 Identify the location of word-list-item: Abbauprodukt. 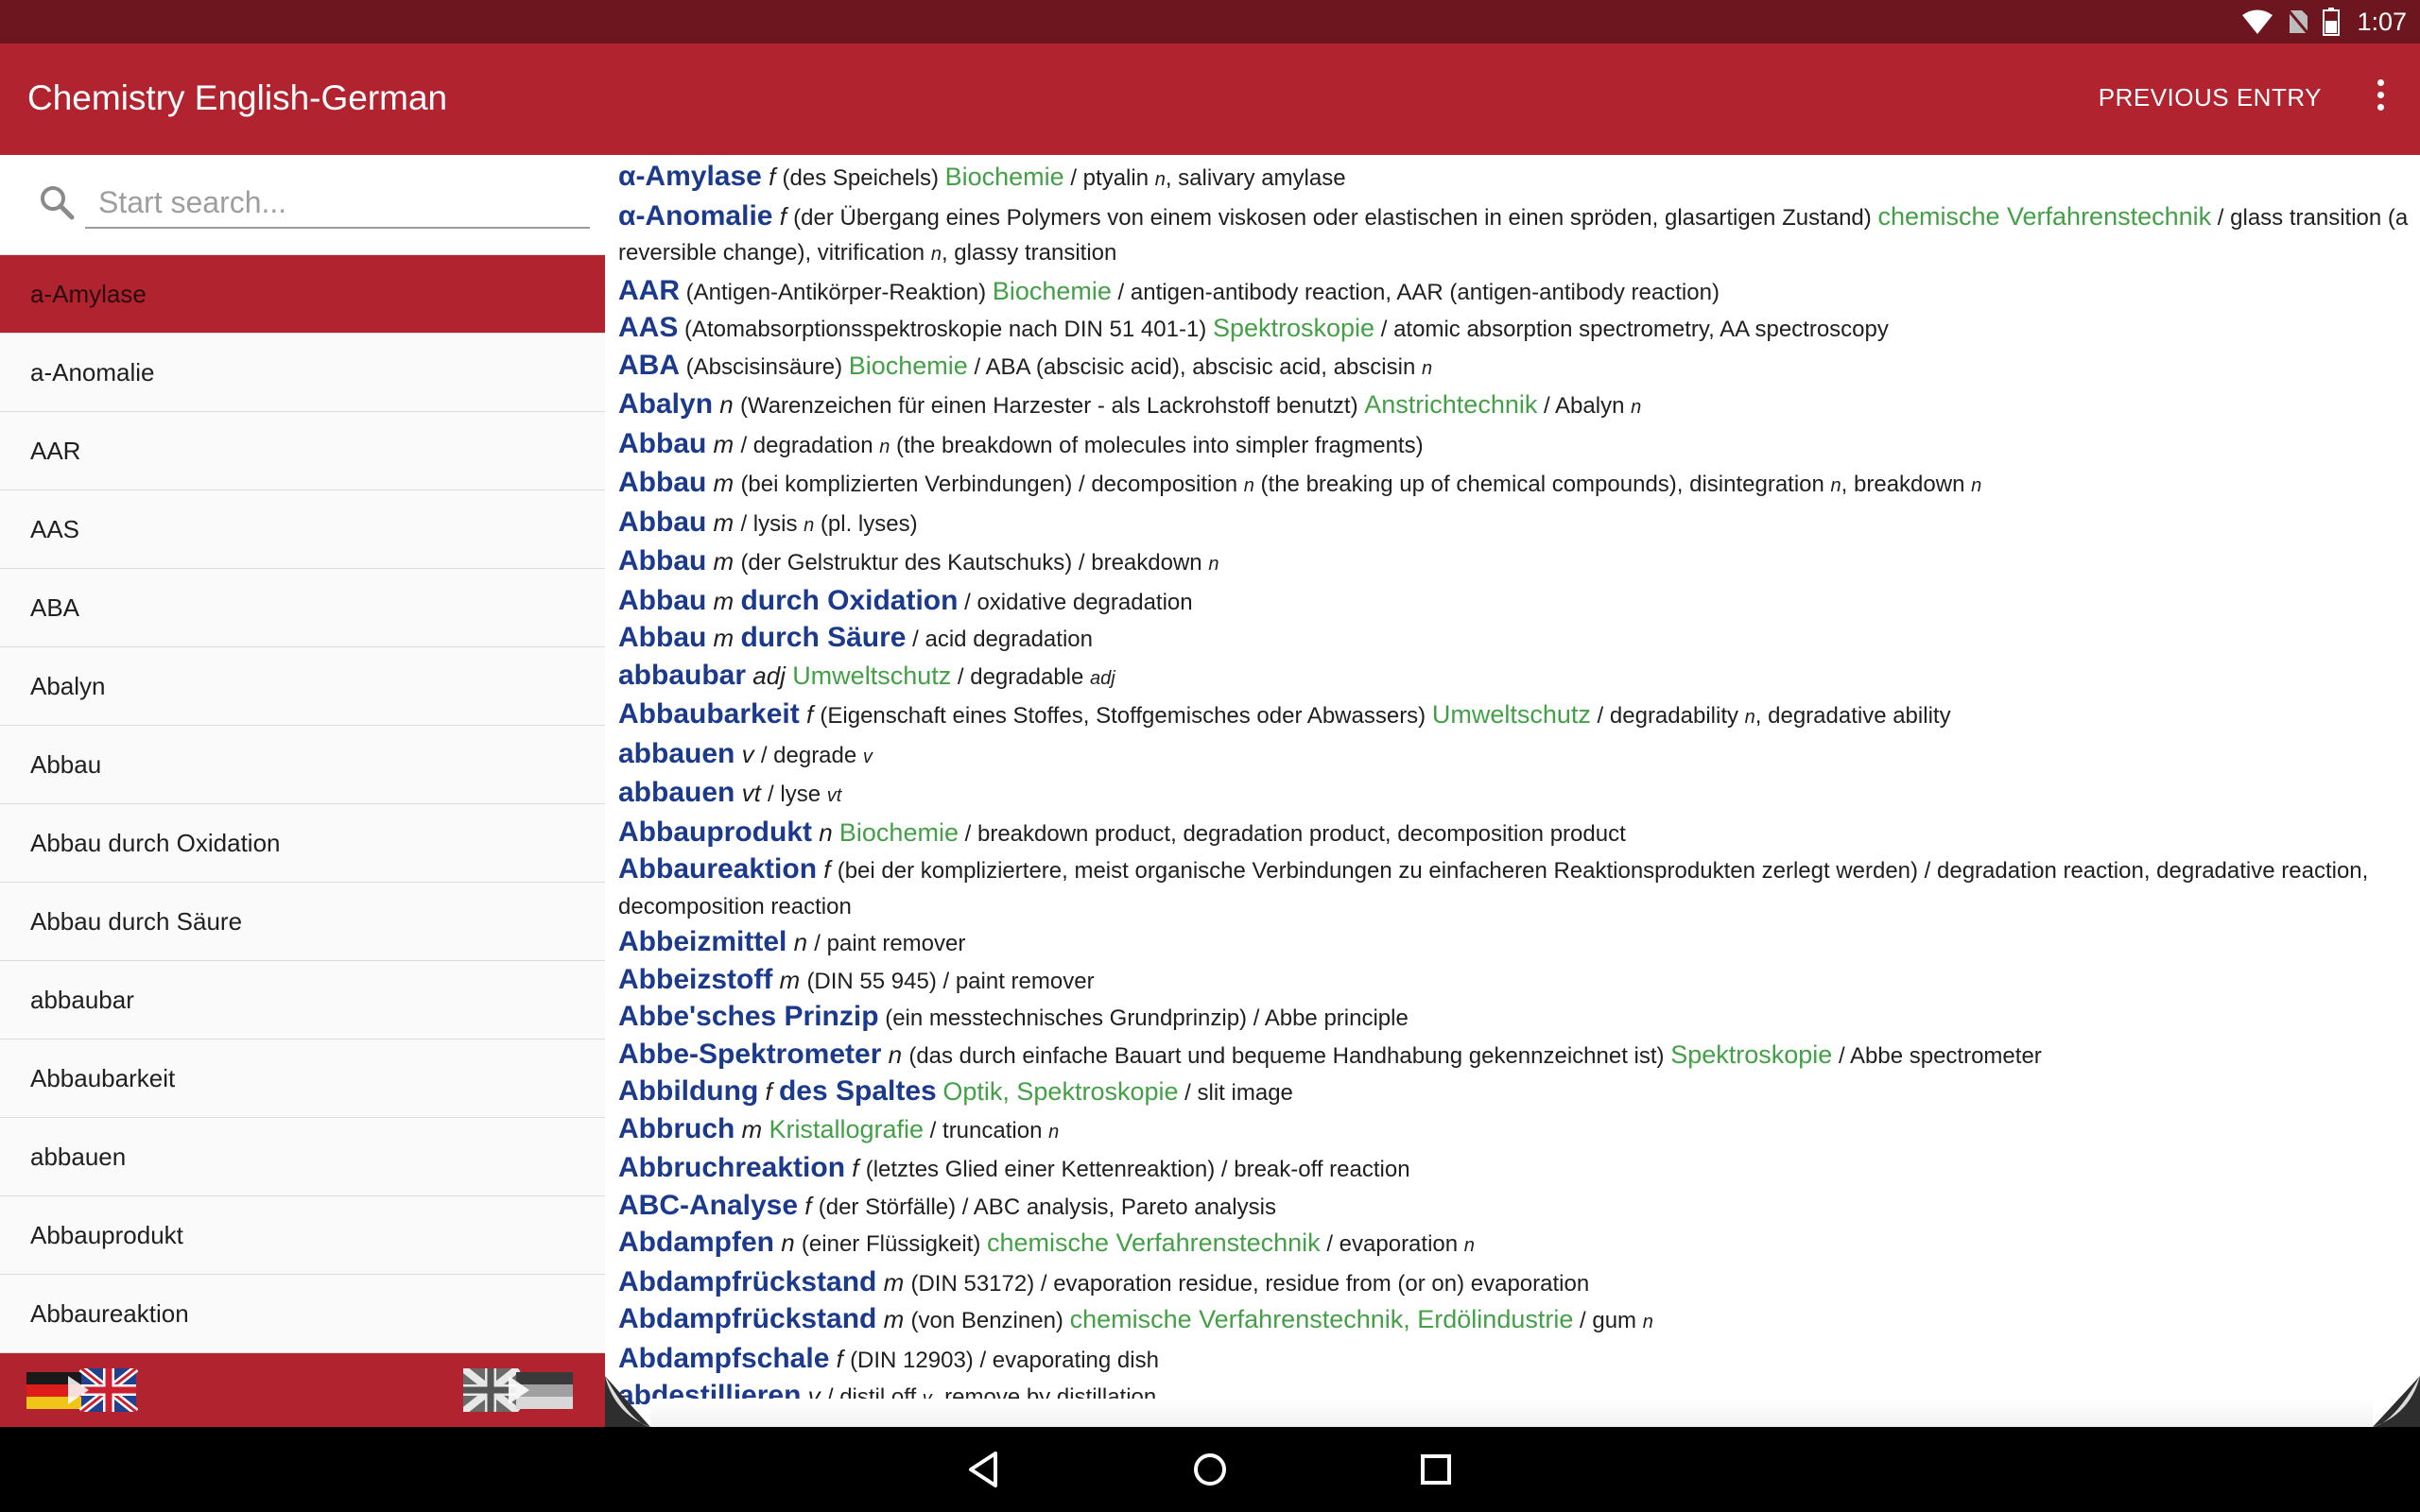
(302, 1235).